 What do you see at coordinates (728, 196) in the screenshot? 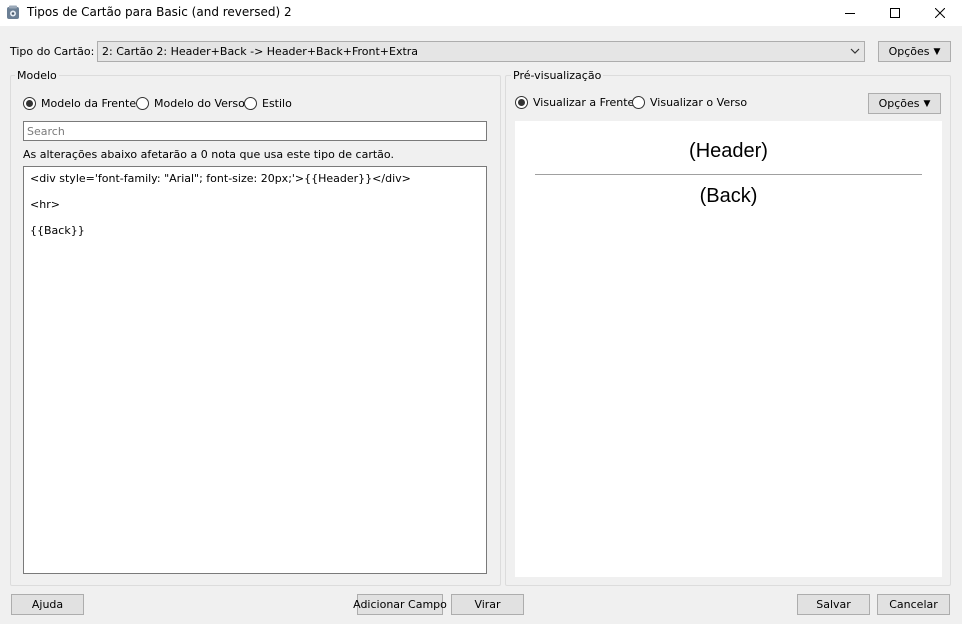
I see `preview-back-text: (Back)` at bounding box center [728, 196].